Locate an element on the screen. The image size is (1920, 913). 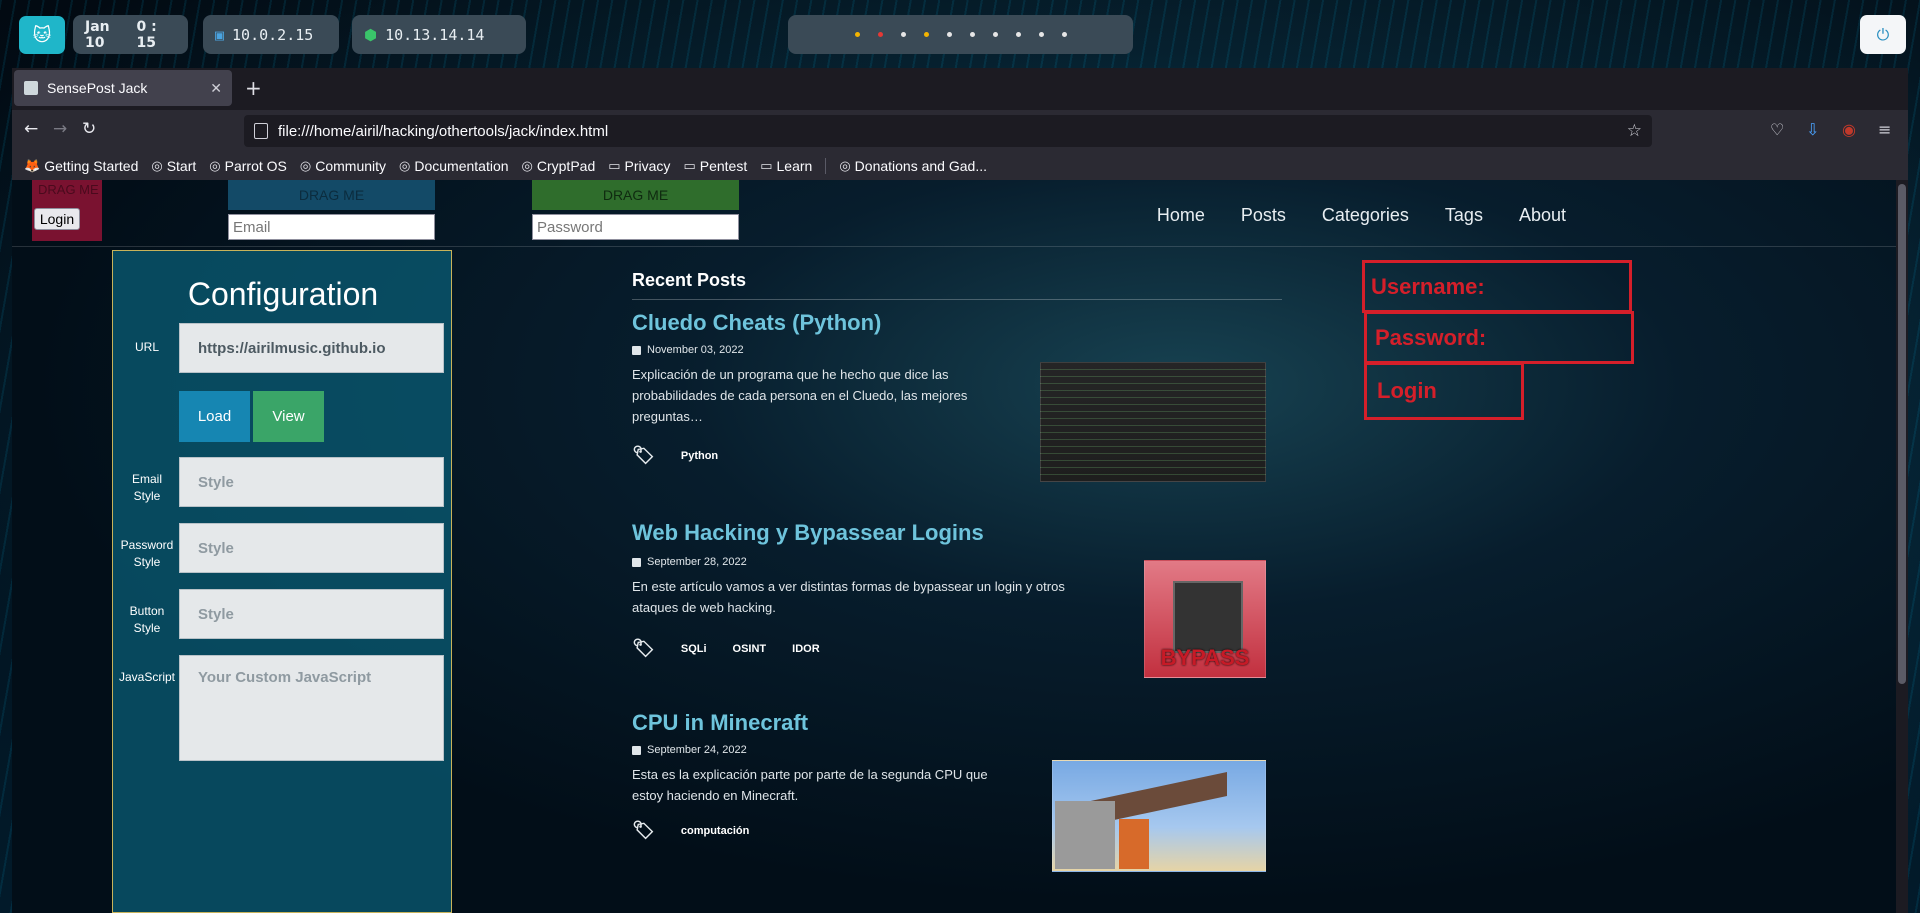
extension-icon: ◉ is located at coordinates (1849, 129).